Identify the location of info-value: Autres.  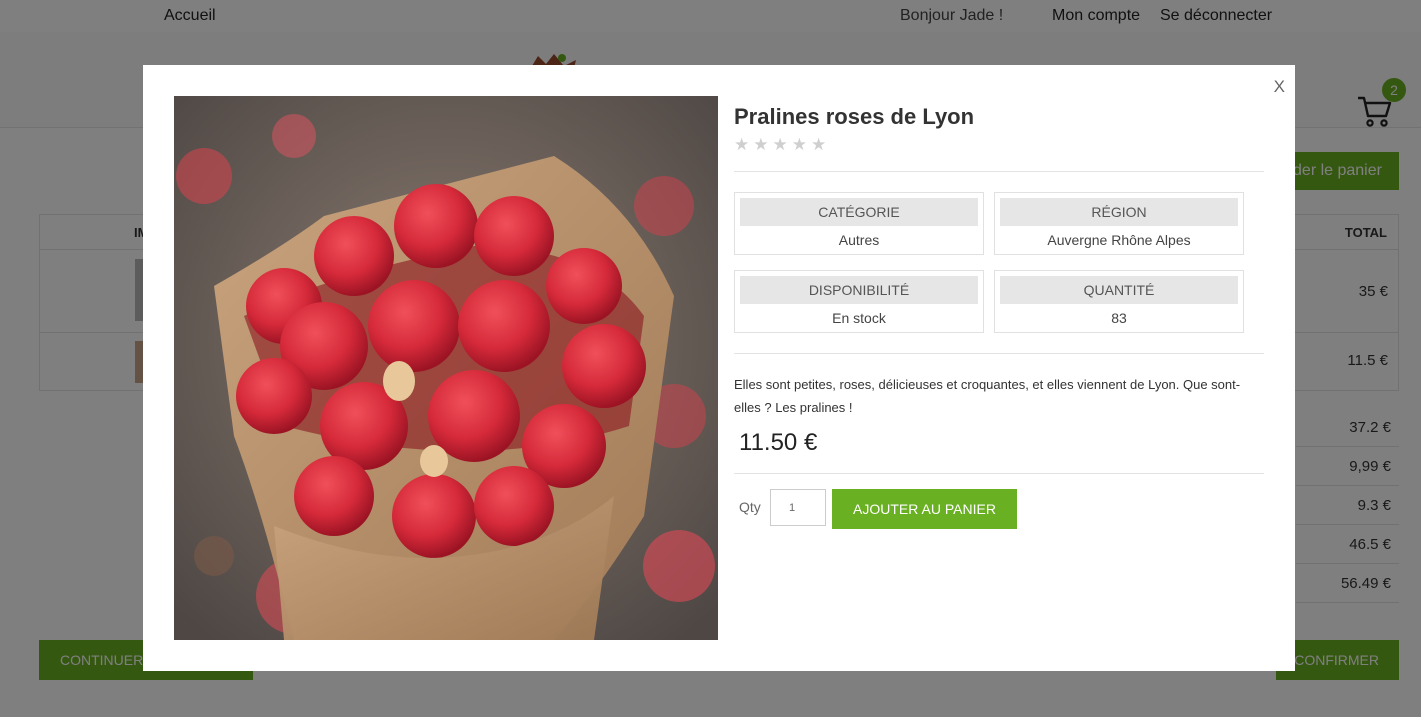
(859, 240).